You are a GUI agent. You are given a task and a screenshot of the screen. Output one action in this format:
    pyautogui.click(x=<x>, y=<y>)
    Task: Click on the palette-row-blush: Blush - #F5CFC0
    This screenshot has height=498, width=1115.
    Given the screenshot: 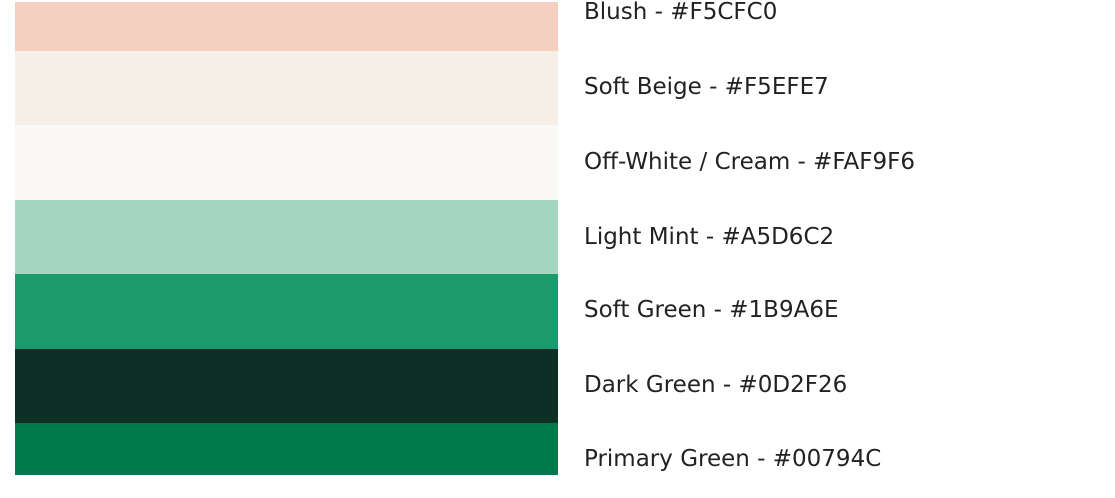 What is the action you would take?
    pyautogui.click(x=557, y=25)
    